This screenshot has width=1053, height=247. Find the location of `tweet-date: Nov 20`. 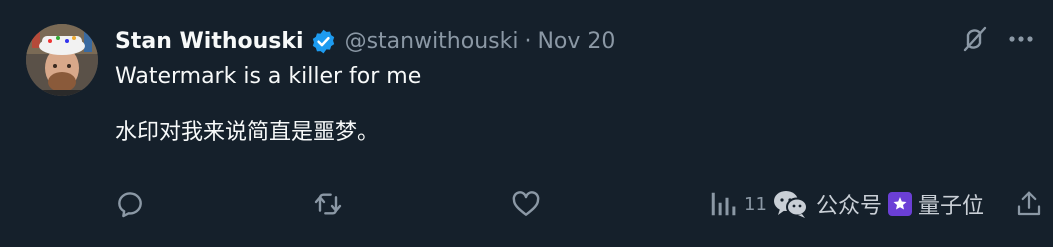

tweet-date: Nov 20 is located at coordinates (576, 41).